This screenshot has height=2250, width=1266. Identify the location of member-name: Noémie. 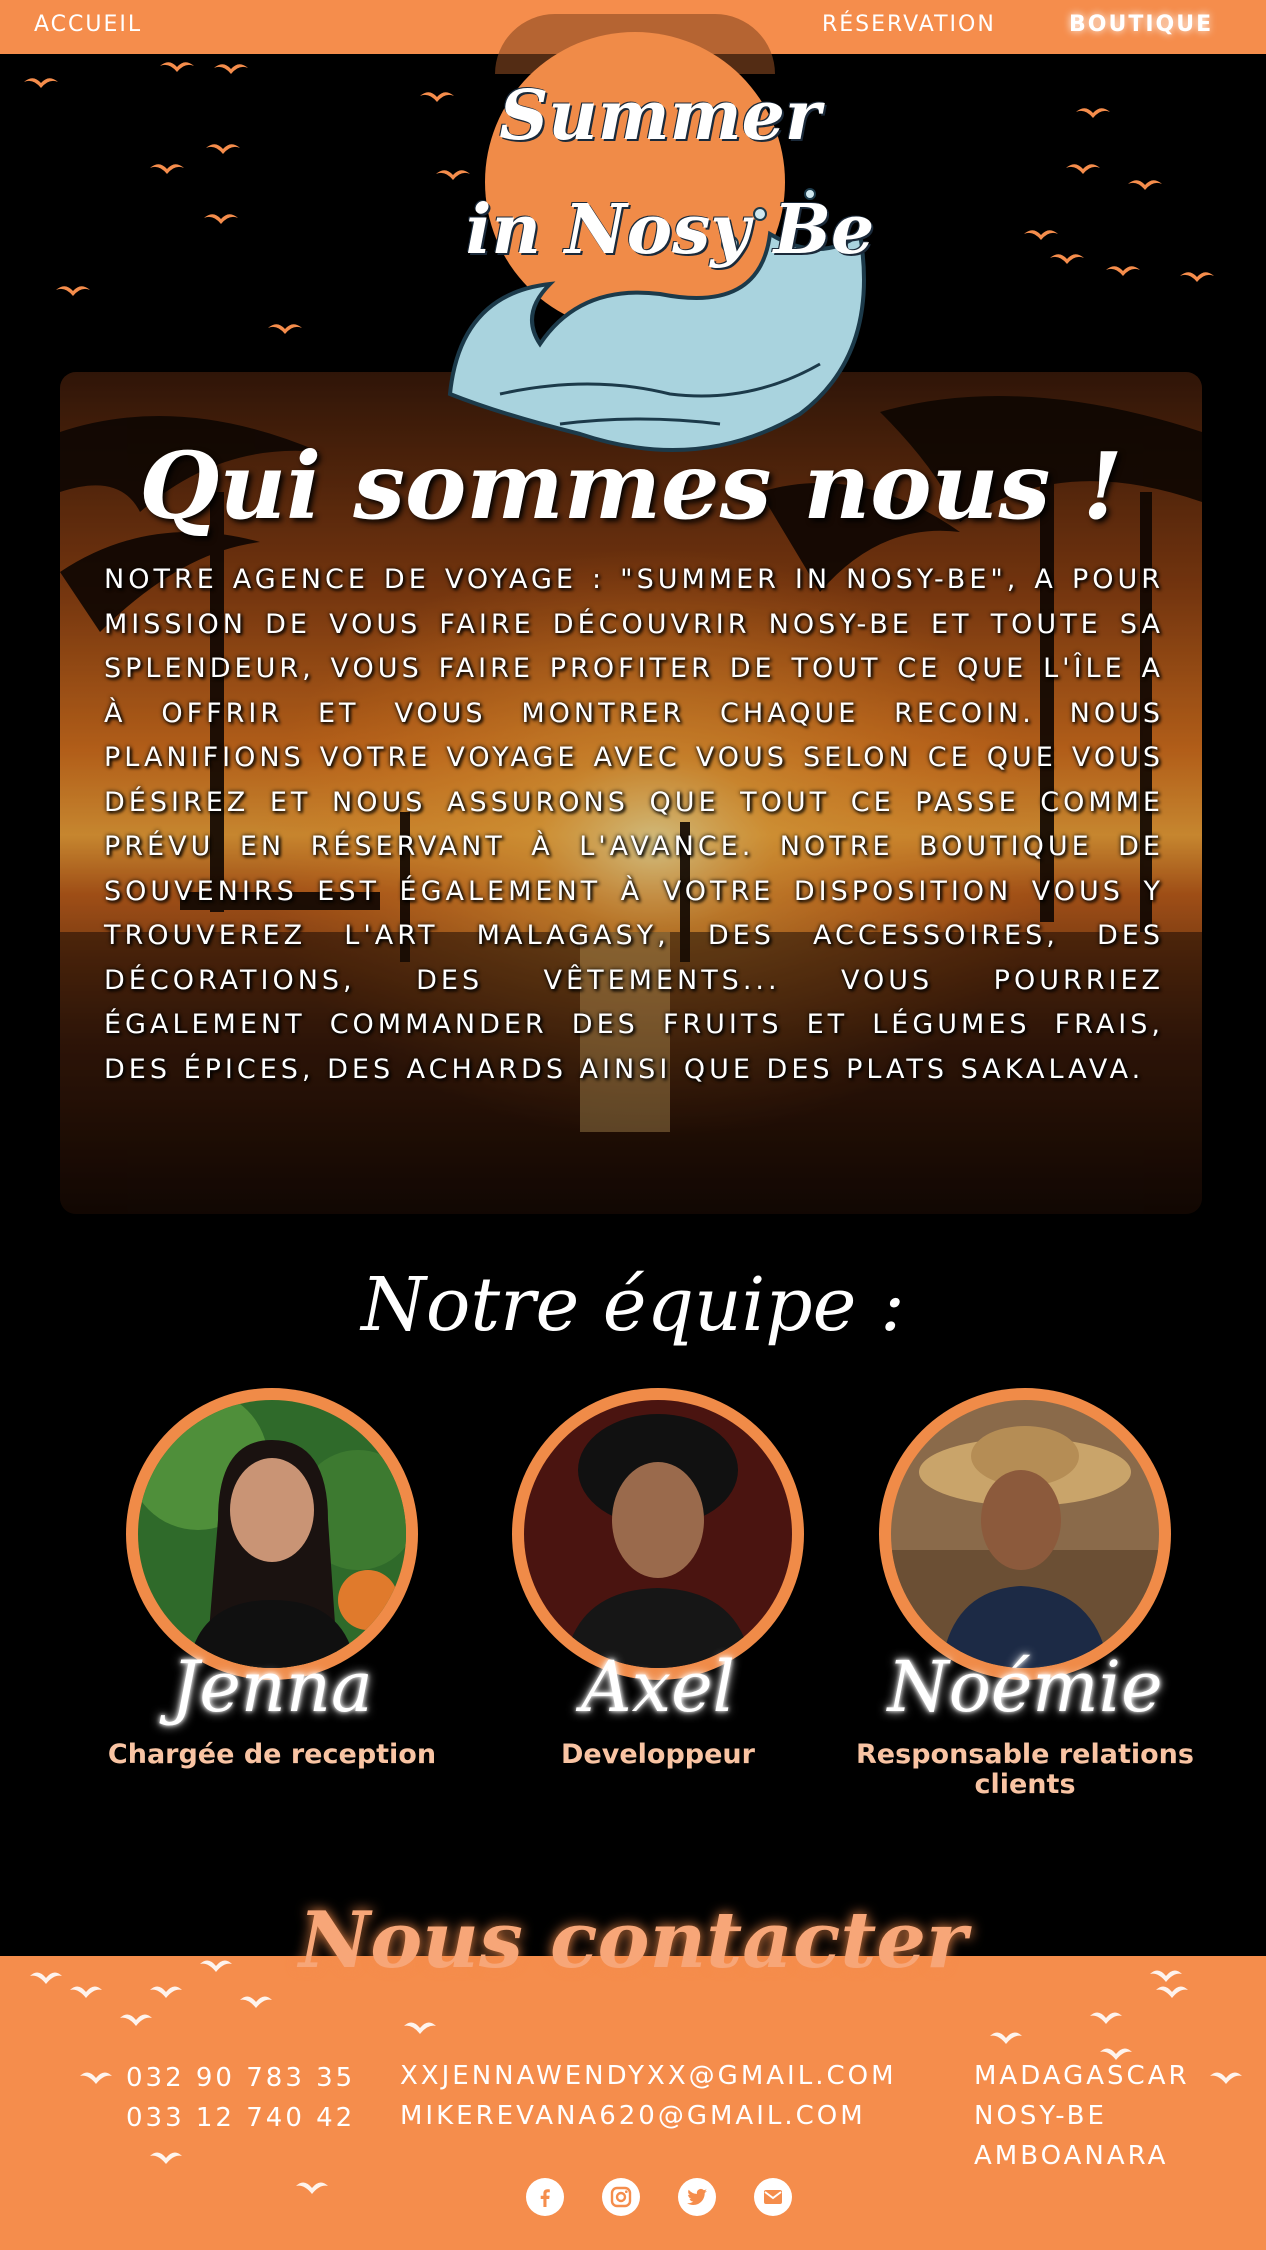
(1025, 1687).